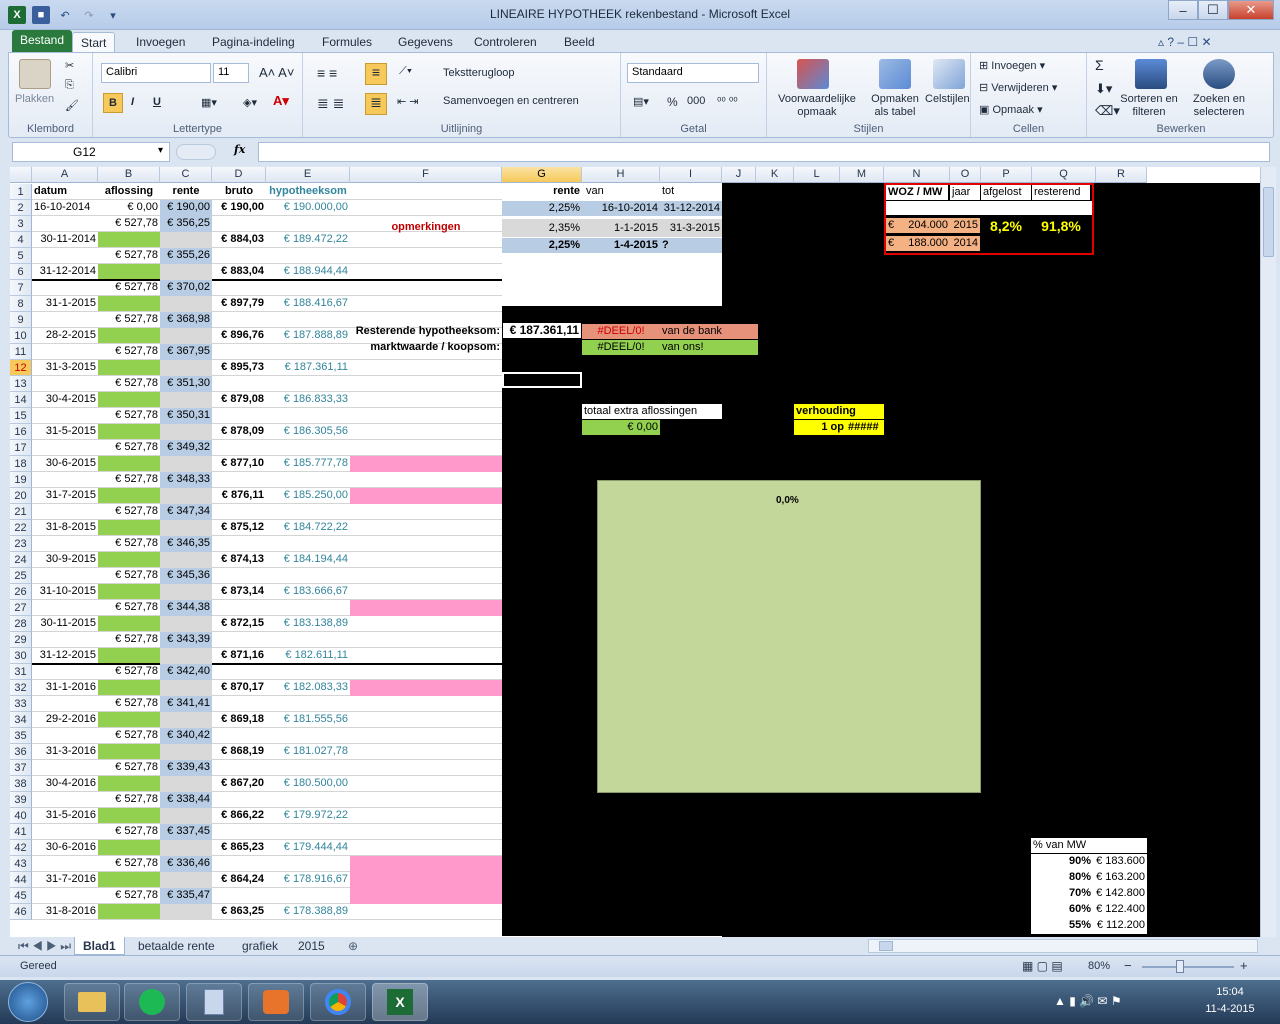 This screenshot has width=1280, height=1024. What do you see at coordinates (405, 71) in the screenshot?
I see `orientation-icon: ⟋▾` at bounding box center [405, 71].